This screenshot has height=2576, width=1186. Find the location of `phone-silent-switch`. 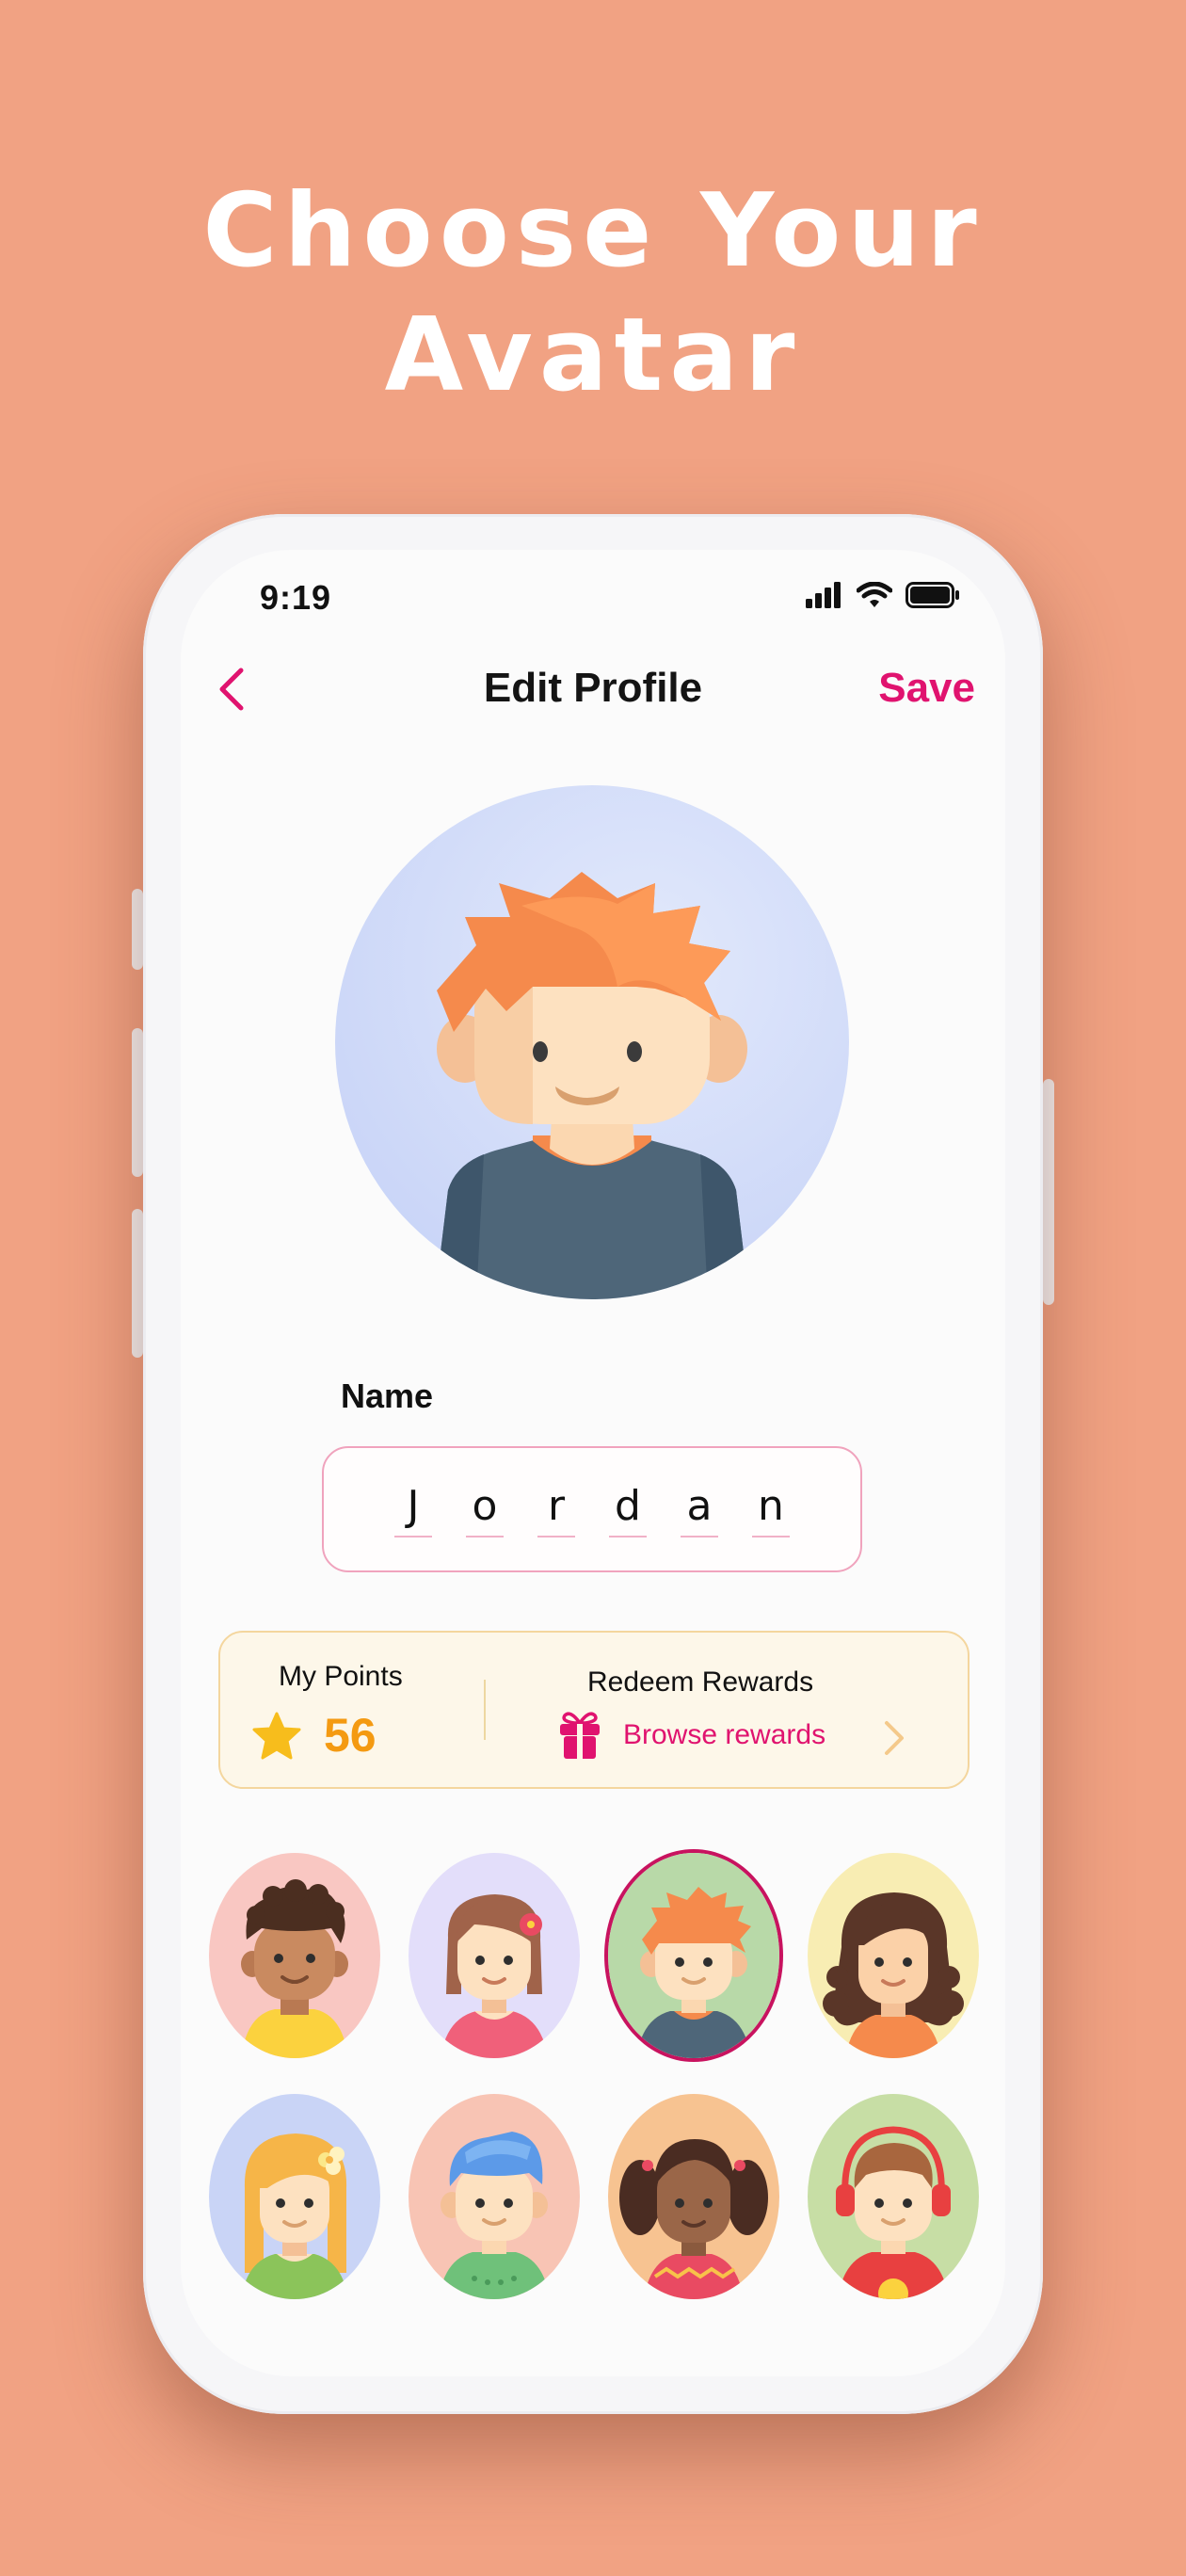

phone-silent-switch is located at coordinates (137, 929).